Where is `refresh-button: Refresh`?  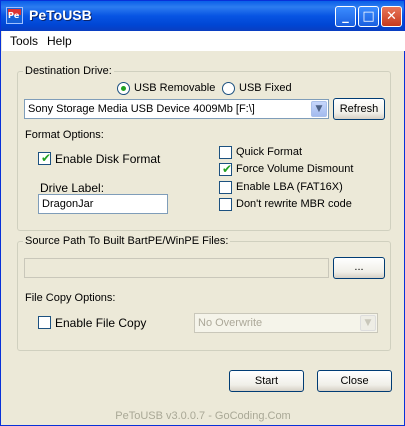 refresh-button: Refresh is located at coordinates (359, 109).